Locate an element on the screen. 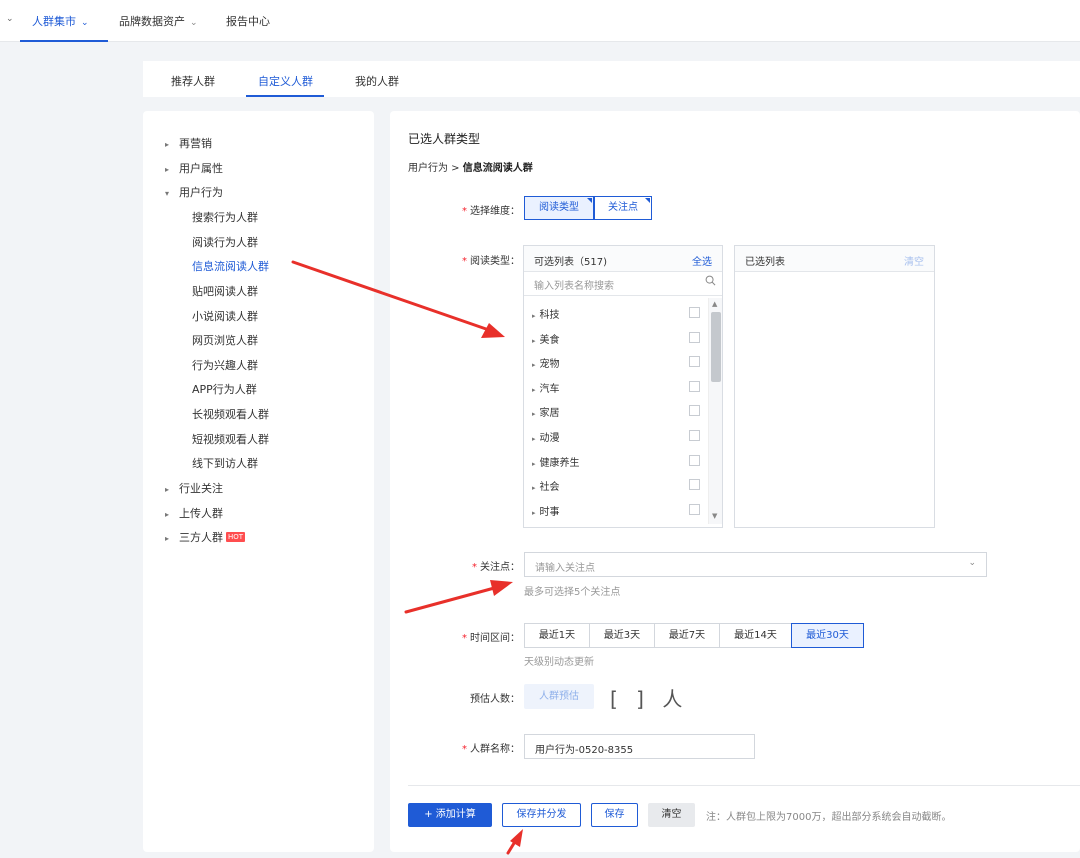  scroll-down-icon: ▼ is located at coordinates (714, 516).